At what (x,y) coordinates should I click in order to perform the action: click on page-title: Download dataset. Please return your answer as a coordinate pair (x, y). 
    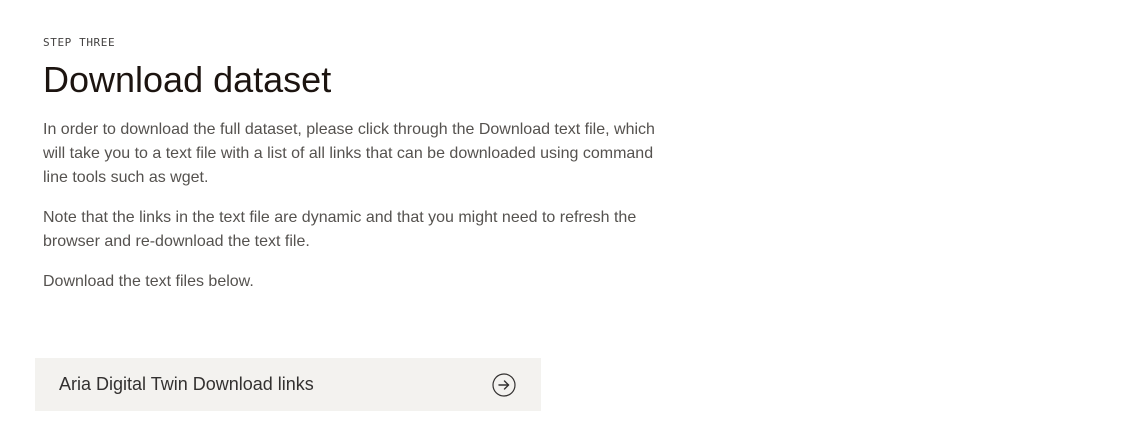
    Looking at the image, I should click on (187, 79).